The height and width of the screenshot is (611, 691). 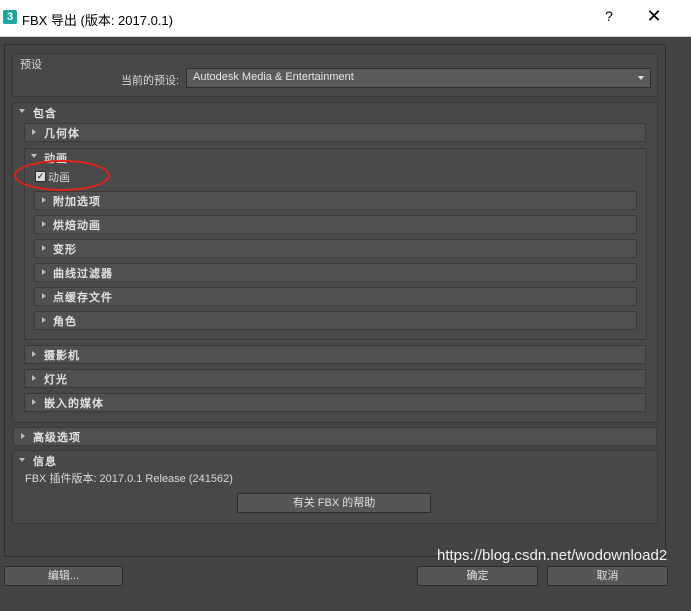 I want to click on subsection-point-cache, so click(x=335, y=296).